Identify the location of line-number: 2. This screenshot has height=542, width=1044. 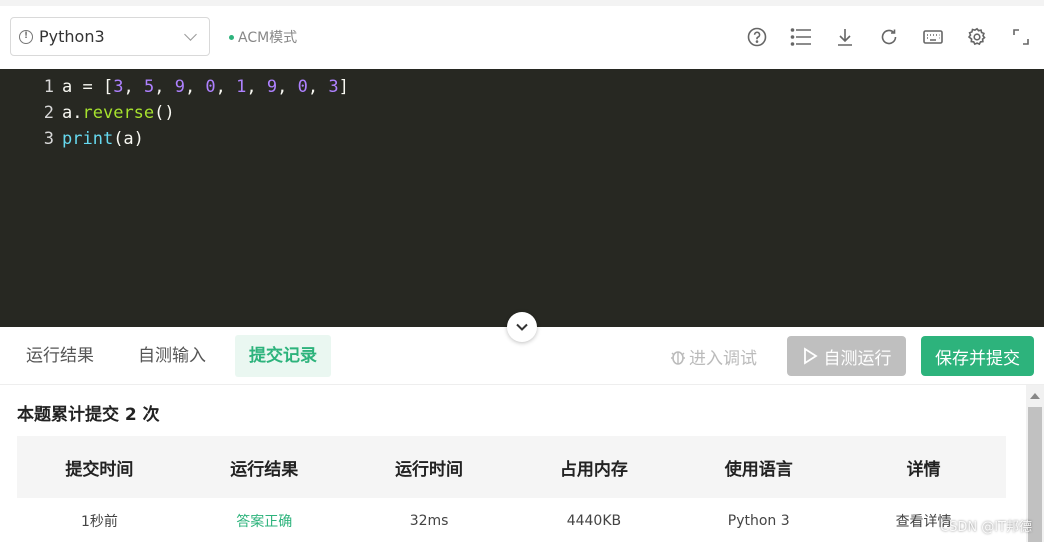
(48, 113).